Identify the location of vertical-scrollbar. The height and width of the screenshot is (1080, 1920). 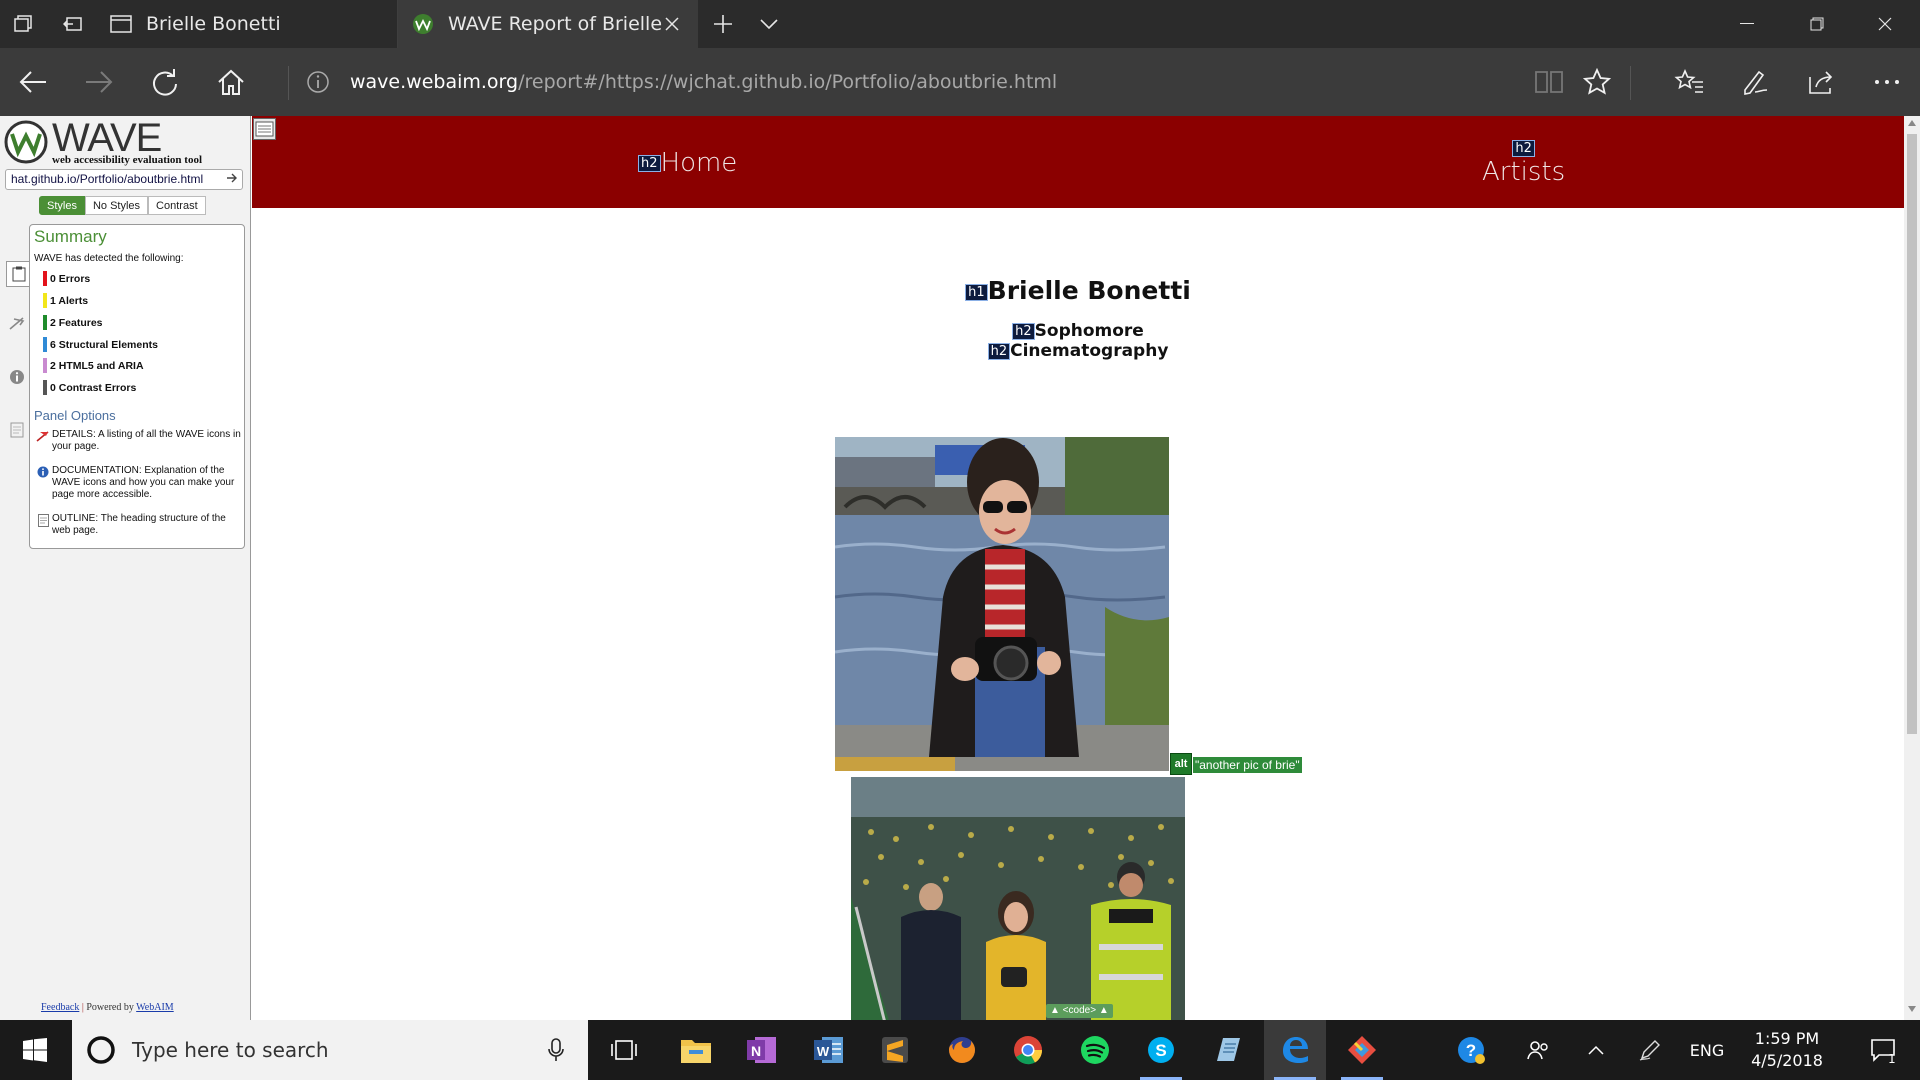
(1912, 568).